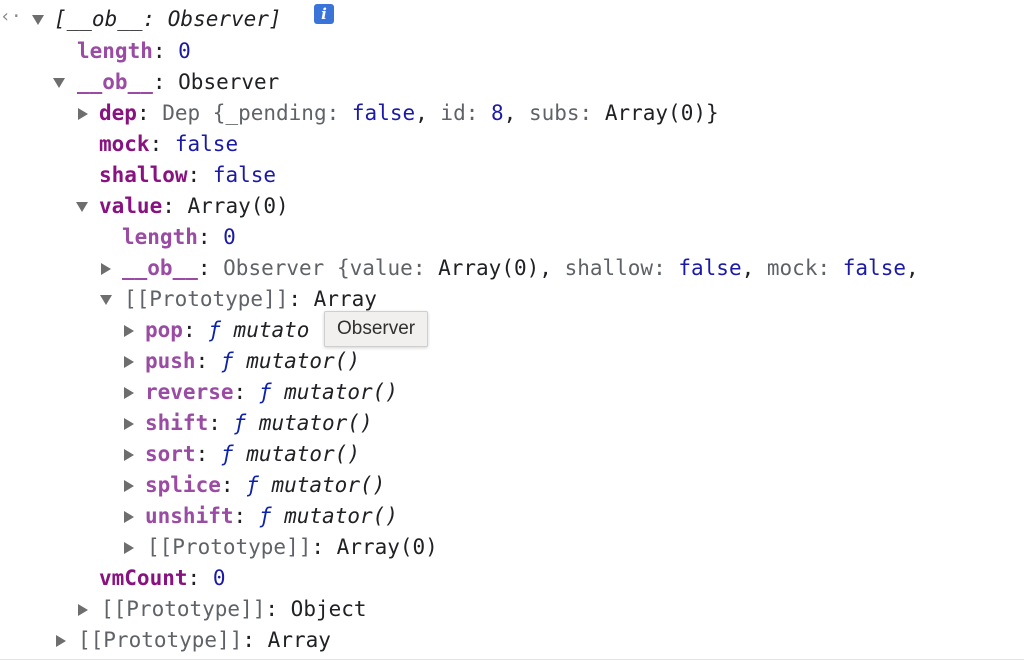 The image size is (1024, 666). What do you see at coordinates (497, 113) in the screenshot?
I see `preview-value: 8` at bounding box center [497, 113].